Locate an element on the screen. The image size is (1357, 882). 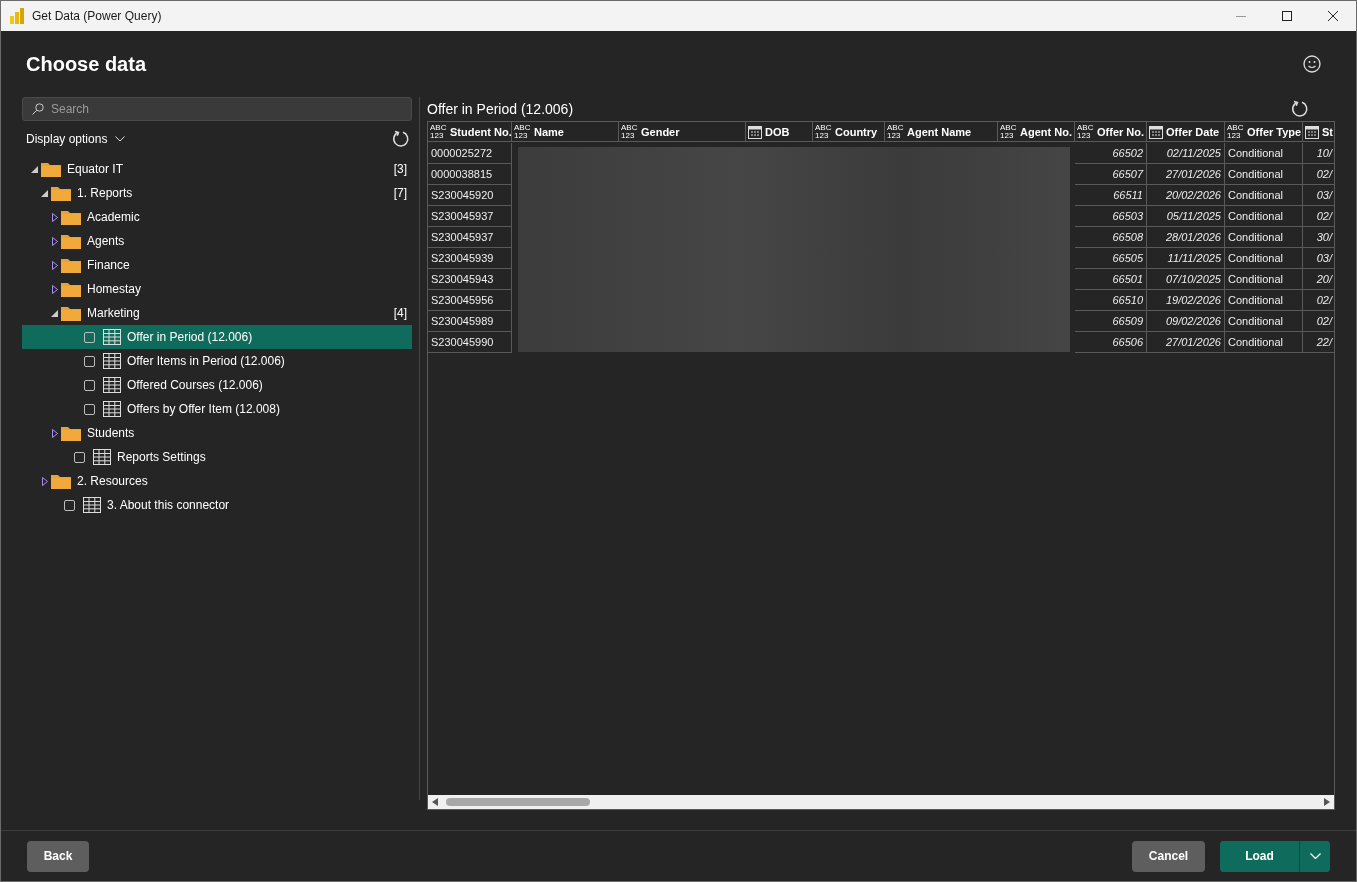
preview-title: Offer in Period (12.006) is located at coordinates (500, 109).